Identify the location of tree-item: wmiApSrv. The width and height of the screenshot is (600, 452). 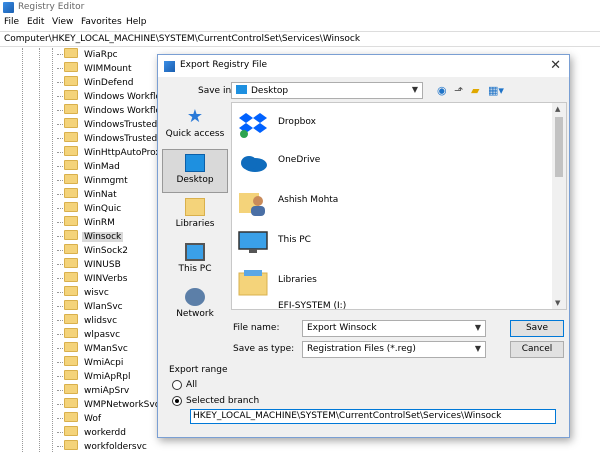
(94, 391).